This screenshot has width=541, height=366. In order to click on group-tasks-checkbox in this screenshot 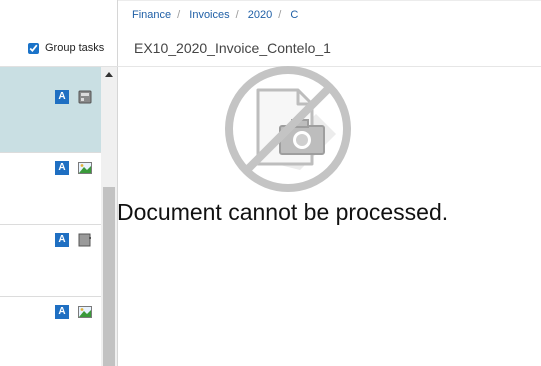, I will do `click(33, 48)`.